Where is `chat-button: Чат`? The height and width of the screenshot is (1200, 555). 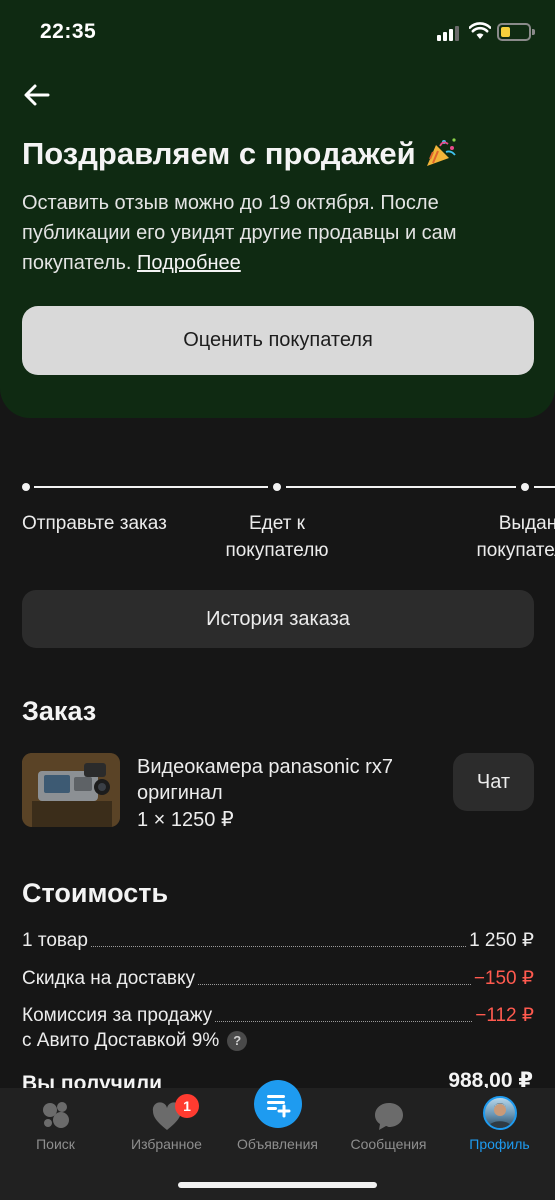 chat-button: Чат is located at coordinates (493, 782).